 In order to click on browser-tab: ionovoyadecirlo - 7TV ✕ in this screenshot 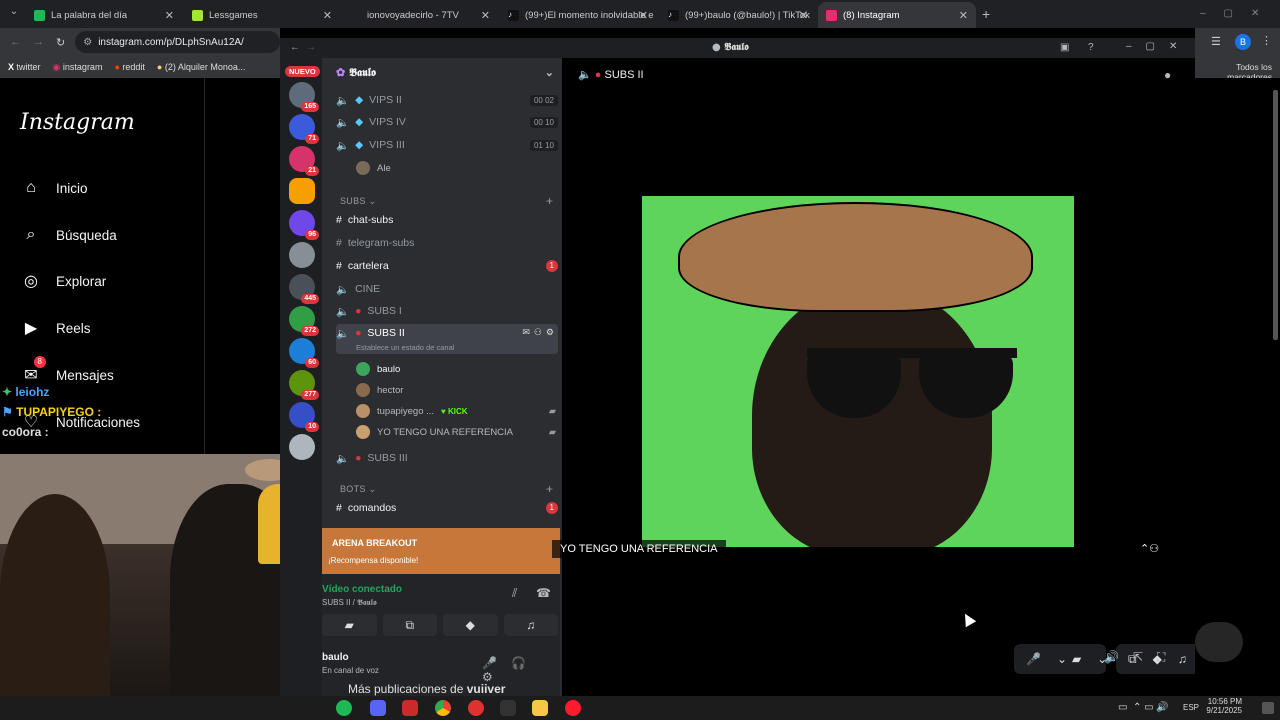, I will do `click(420, 15)`.